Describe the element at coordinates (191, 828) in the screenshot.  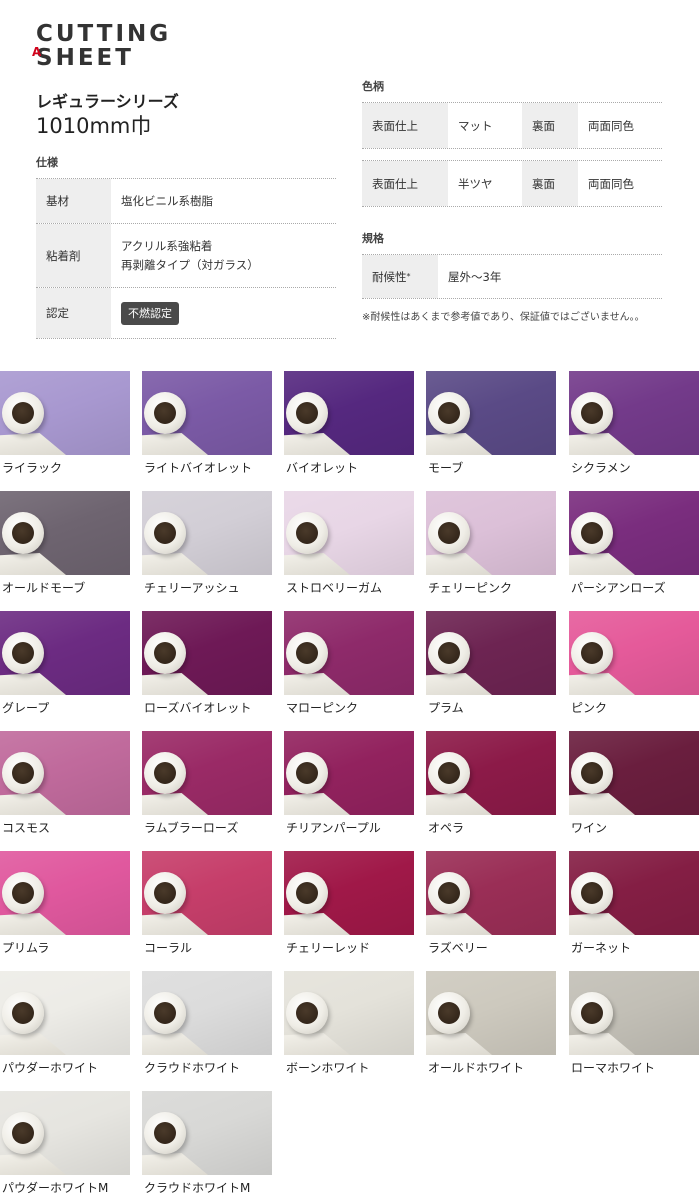
I see `swatch-label: ラムブラーローズ` at that location.